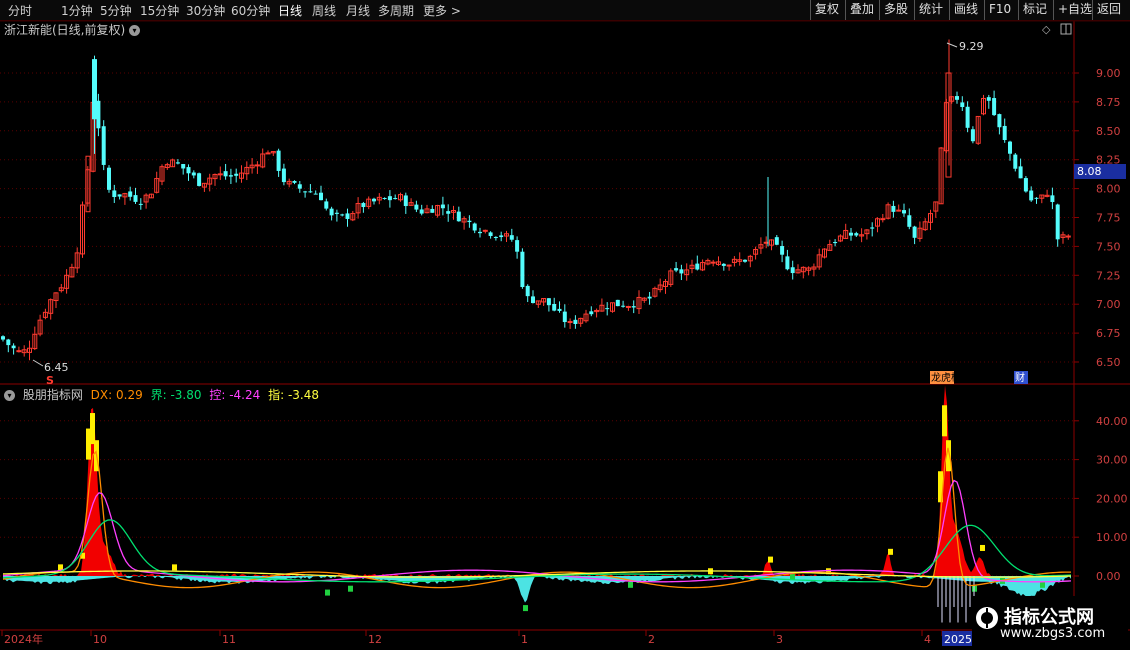  What do you see at coordinates (1108, 10) in the screenshot?
I see `back-button: 返回` at bounding box center [1108, 10].